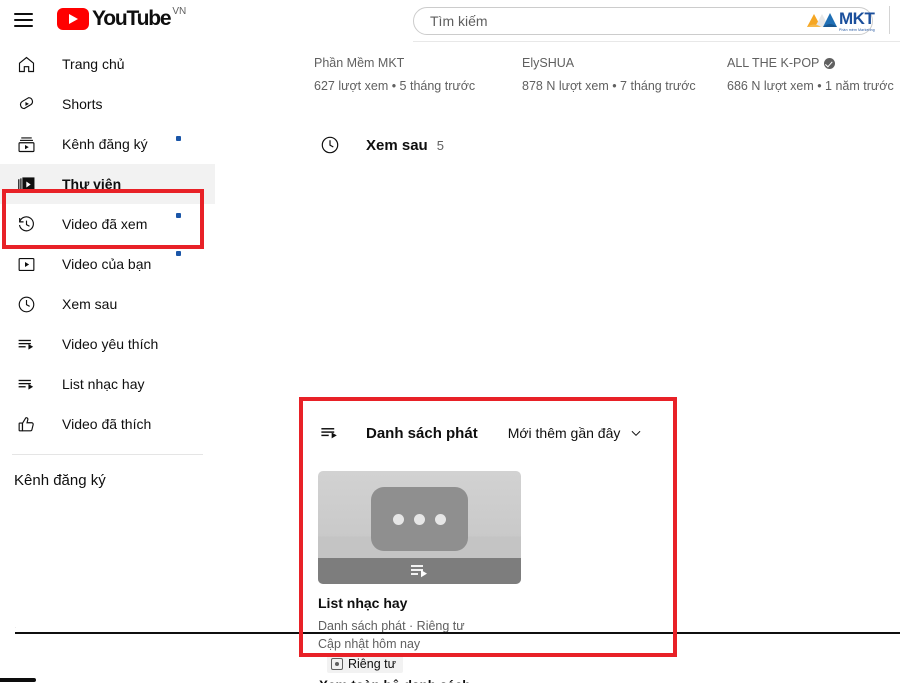 Image resolution: width=900 pixels, height=683 pixels. I want to click on playlist-title: List nhạc hay, so click(363, 603).